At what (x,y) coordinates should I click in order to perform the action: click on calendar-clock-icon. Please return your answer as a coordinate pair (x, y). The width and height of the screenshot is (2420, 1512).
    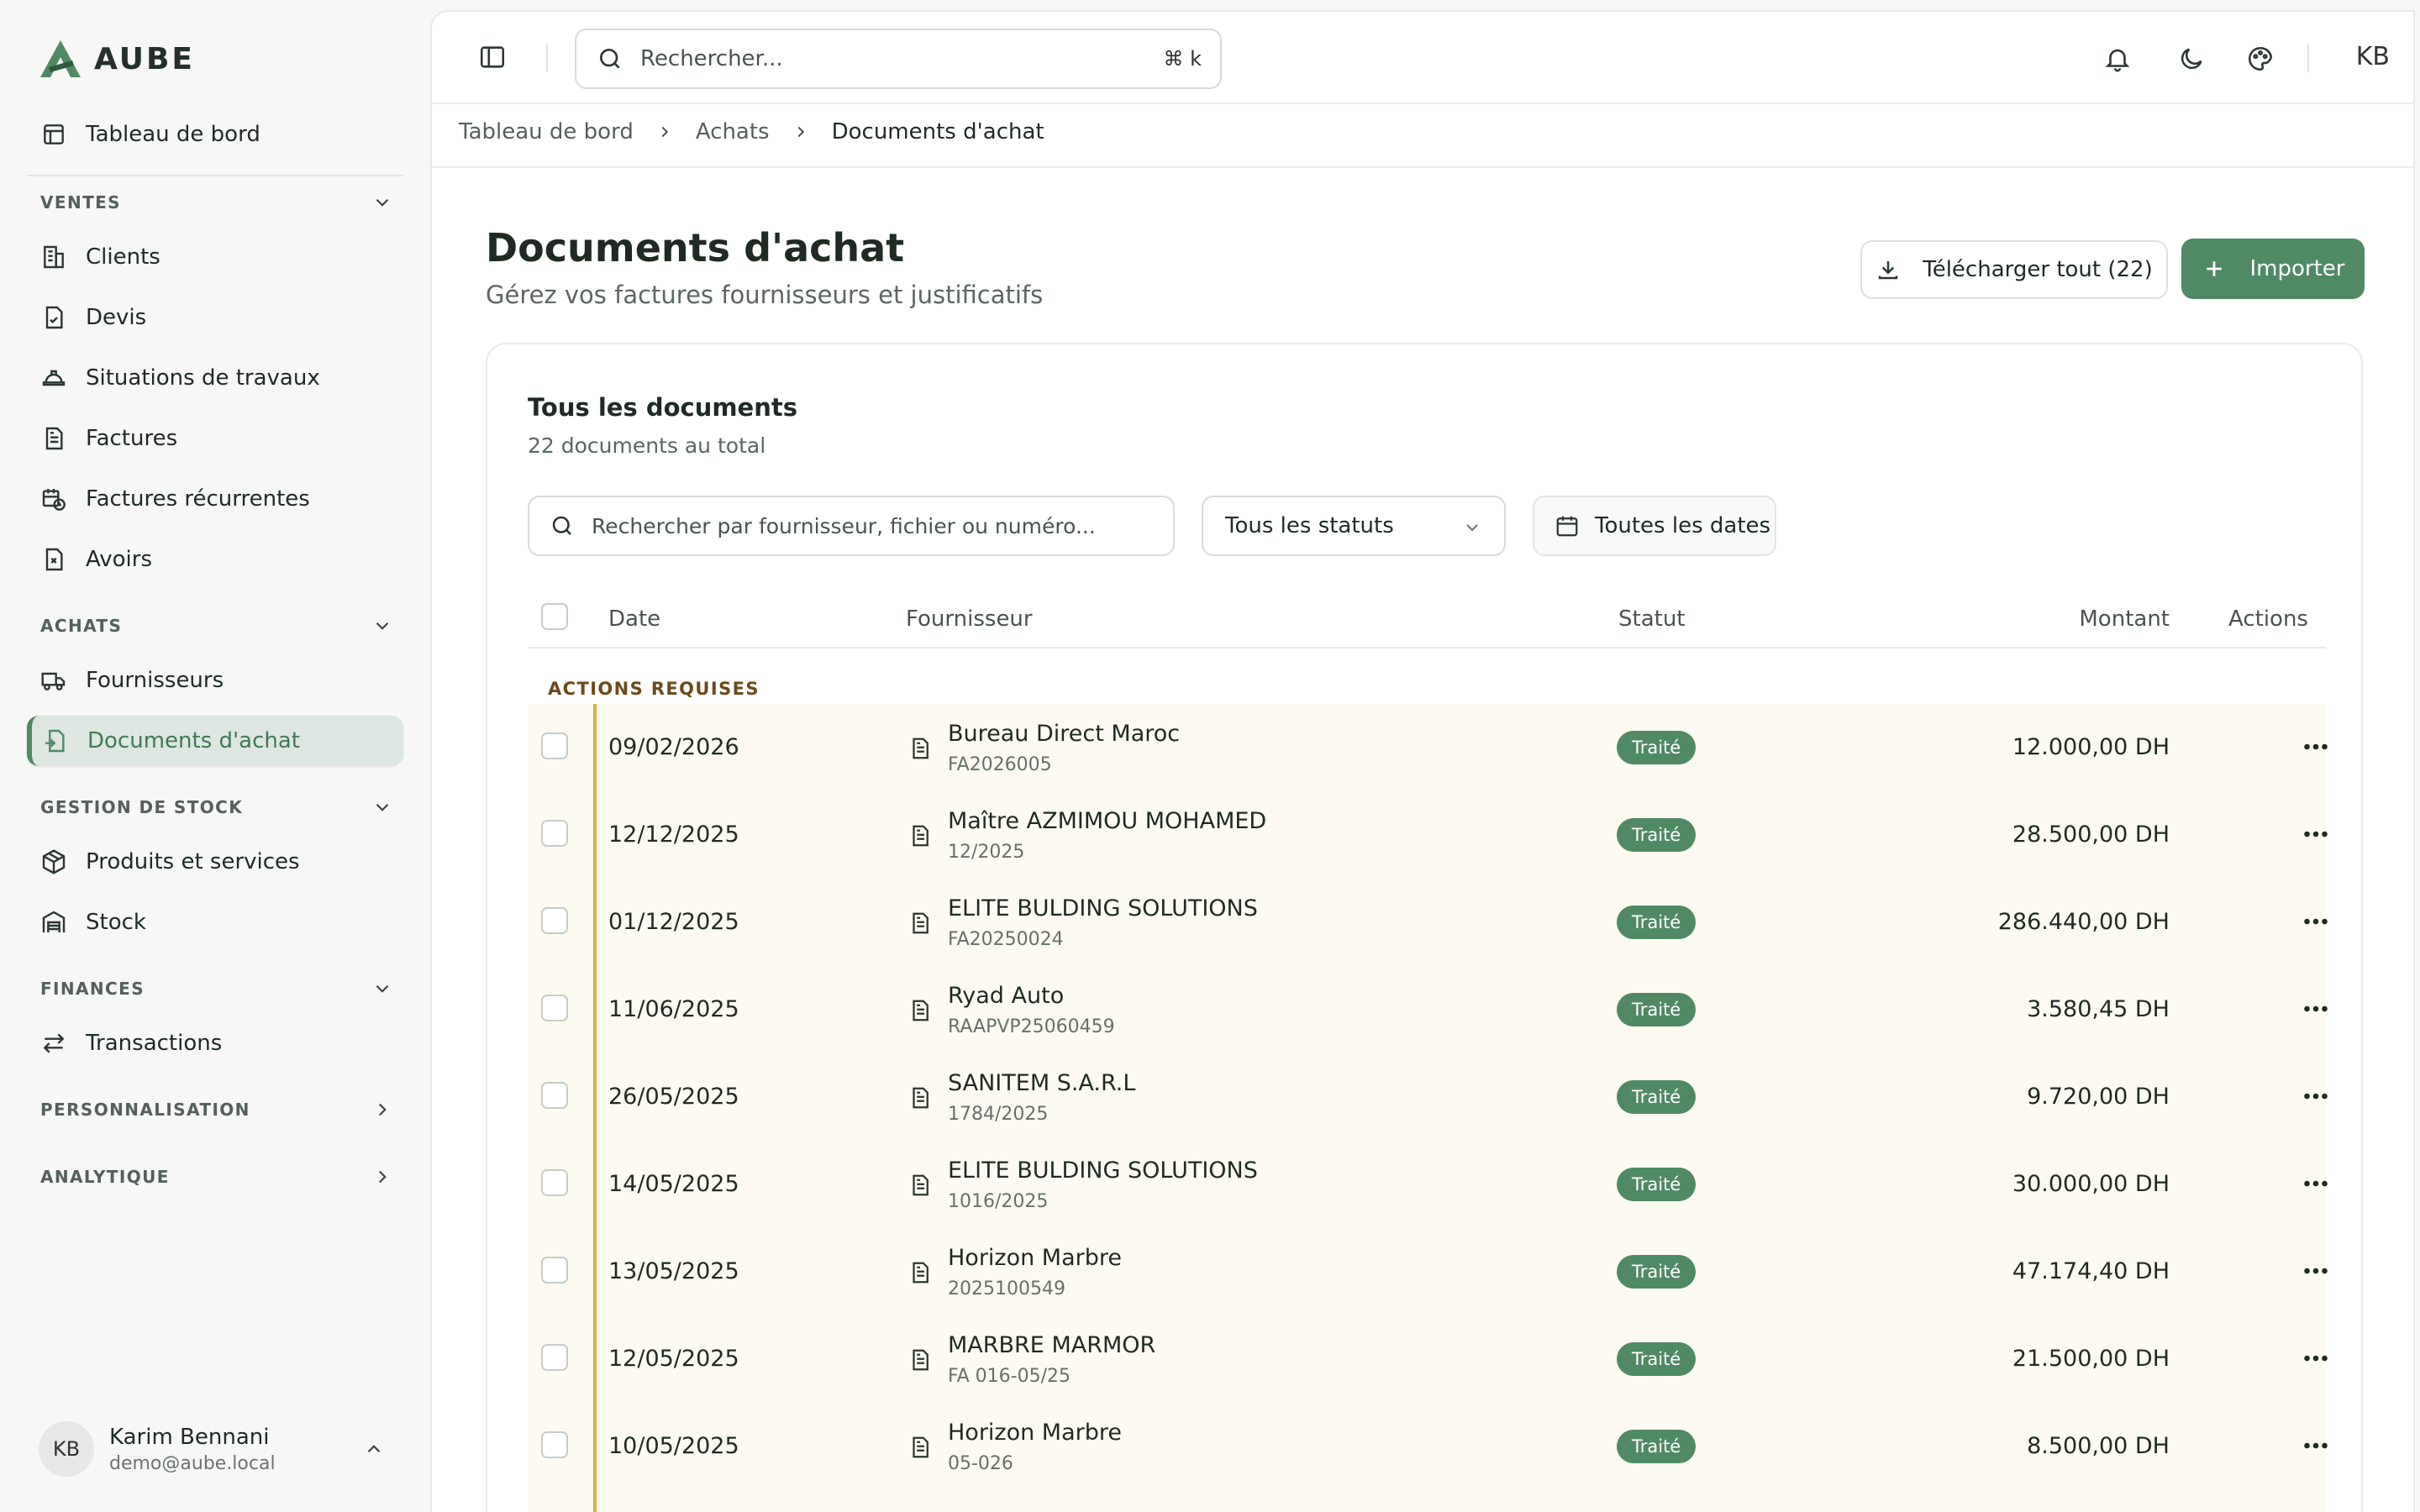
    Looking at the image, I should click on (54, 500).